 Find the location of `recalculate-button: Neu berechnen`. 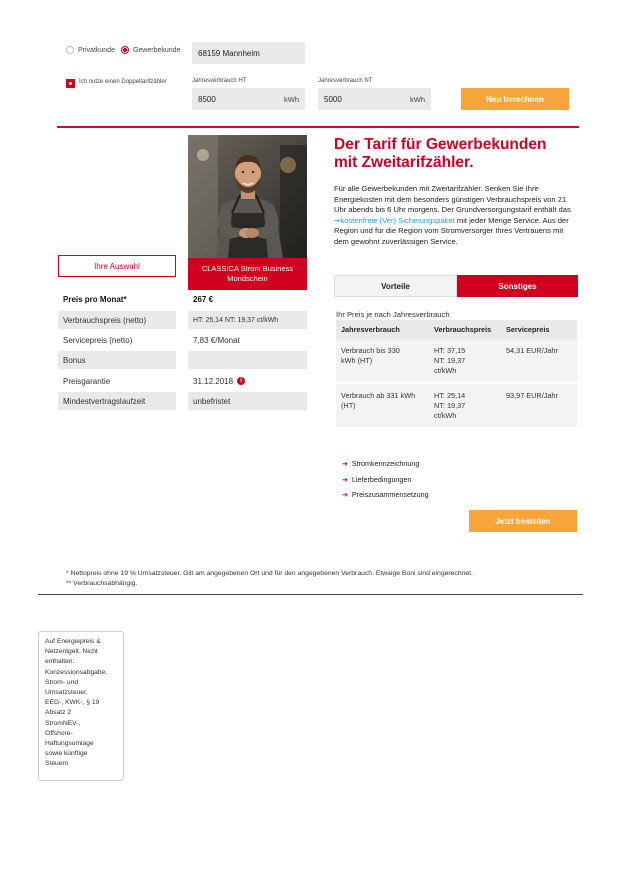

recalculate-button: Neu berechnen is located at coordinates (515, 99).